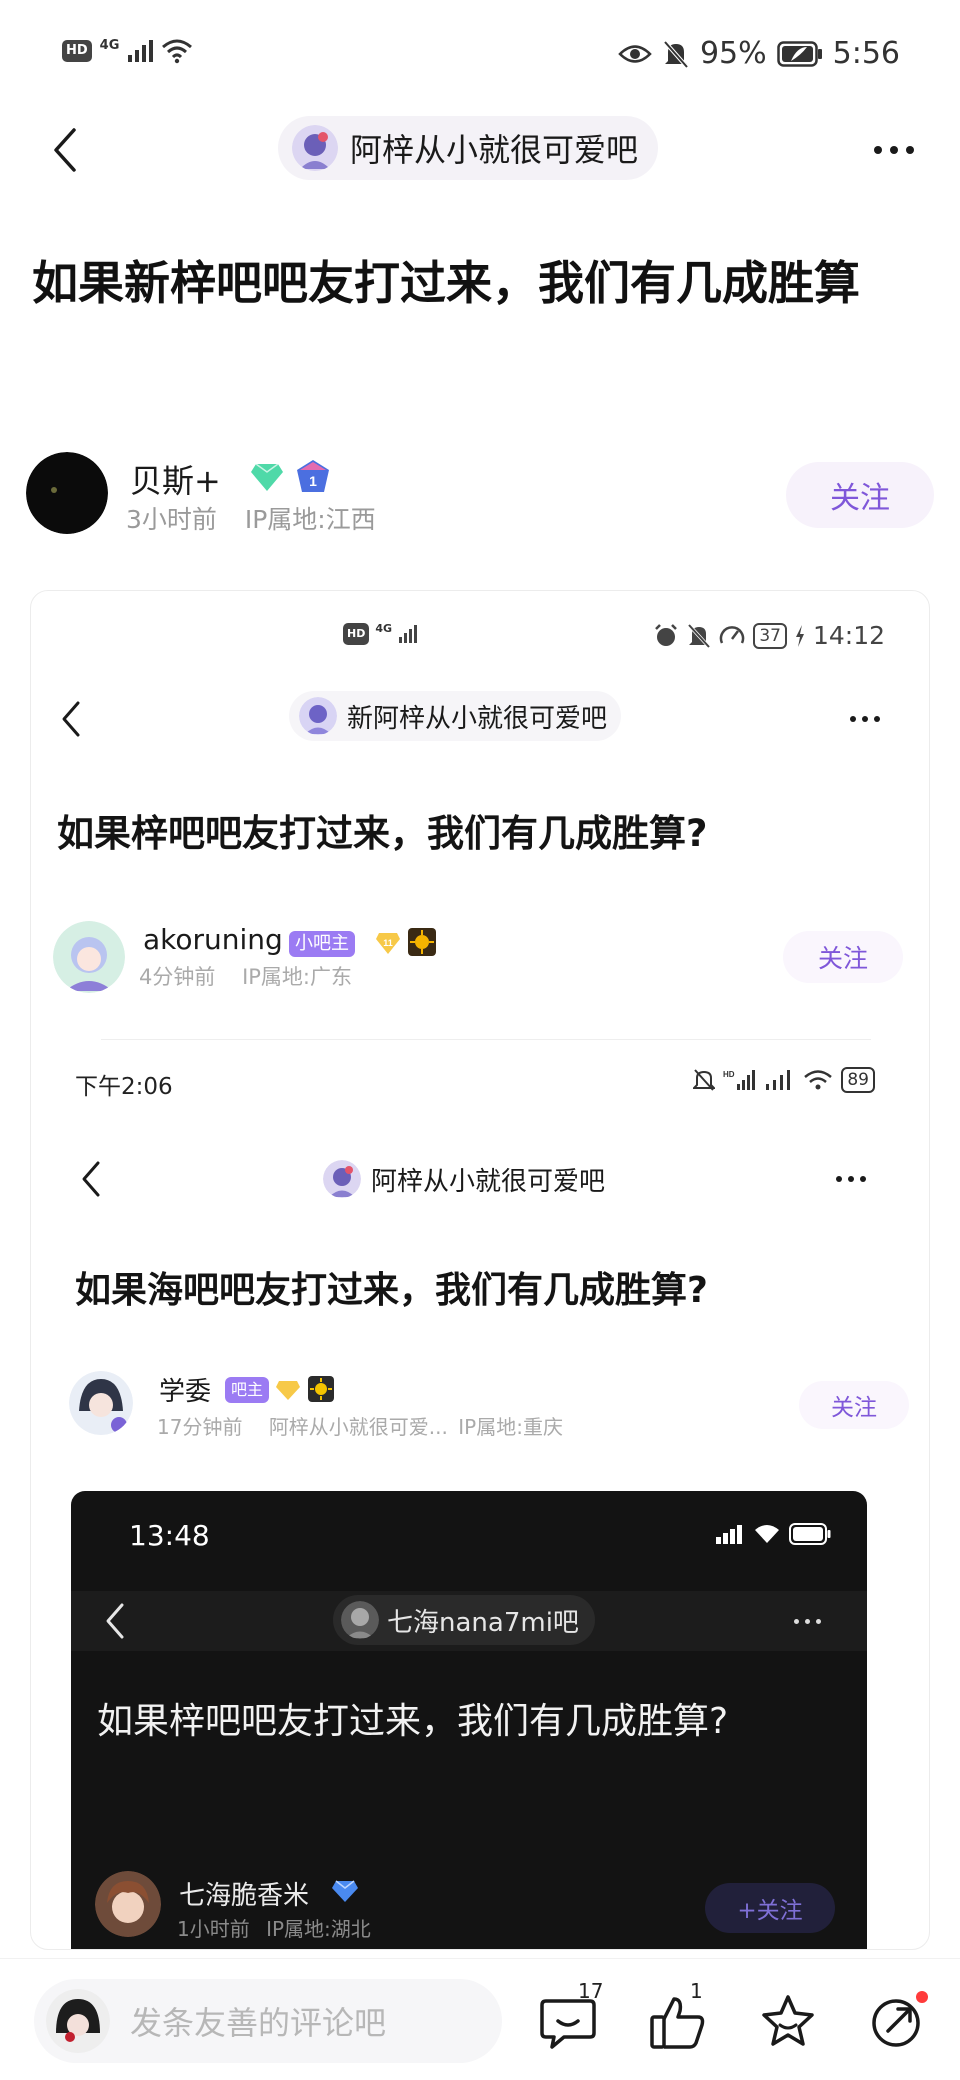 This screenshot has width=960, height=2080. Describe the element at coordinates (169, 1535) in the screenshot. I see `clock: 13:48` at that location.